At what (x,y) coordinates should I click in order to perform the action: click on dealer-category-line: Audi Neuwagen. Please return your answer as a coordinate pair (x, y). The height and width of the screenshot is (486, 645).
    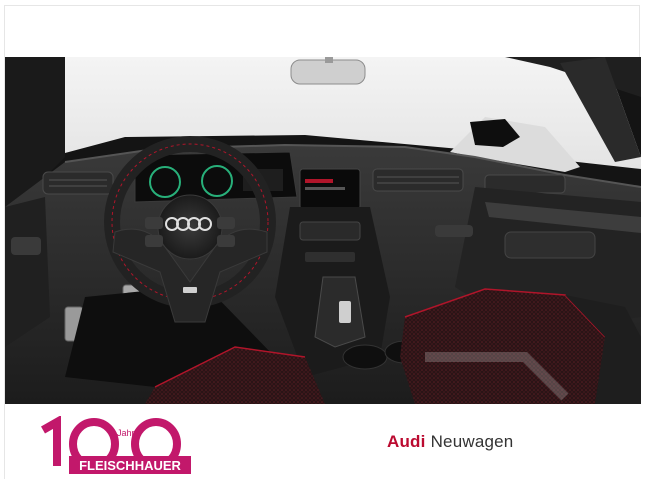
    Looking at the image, I should click on (450, 442).